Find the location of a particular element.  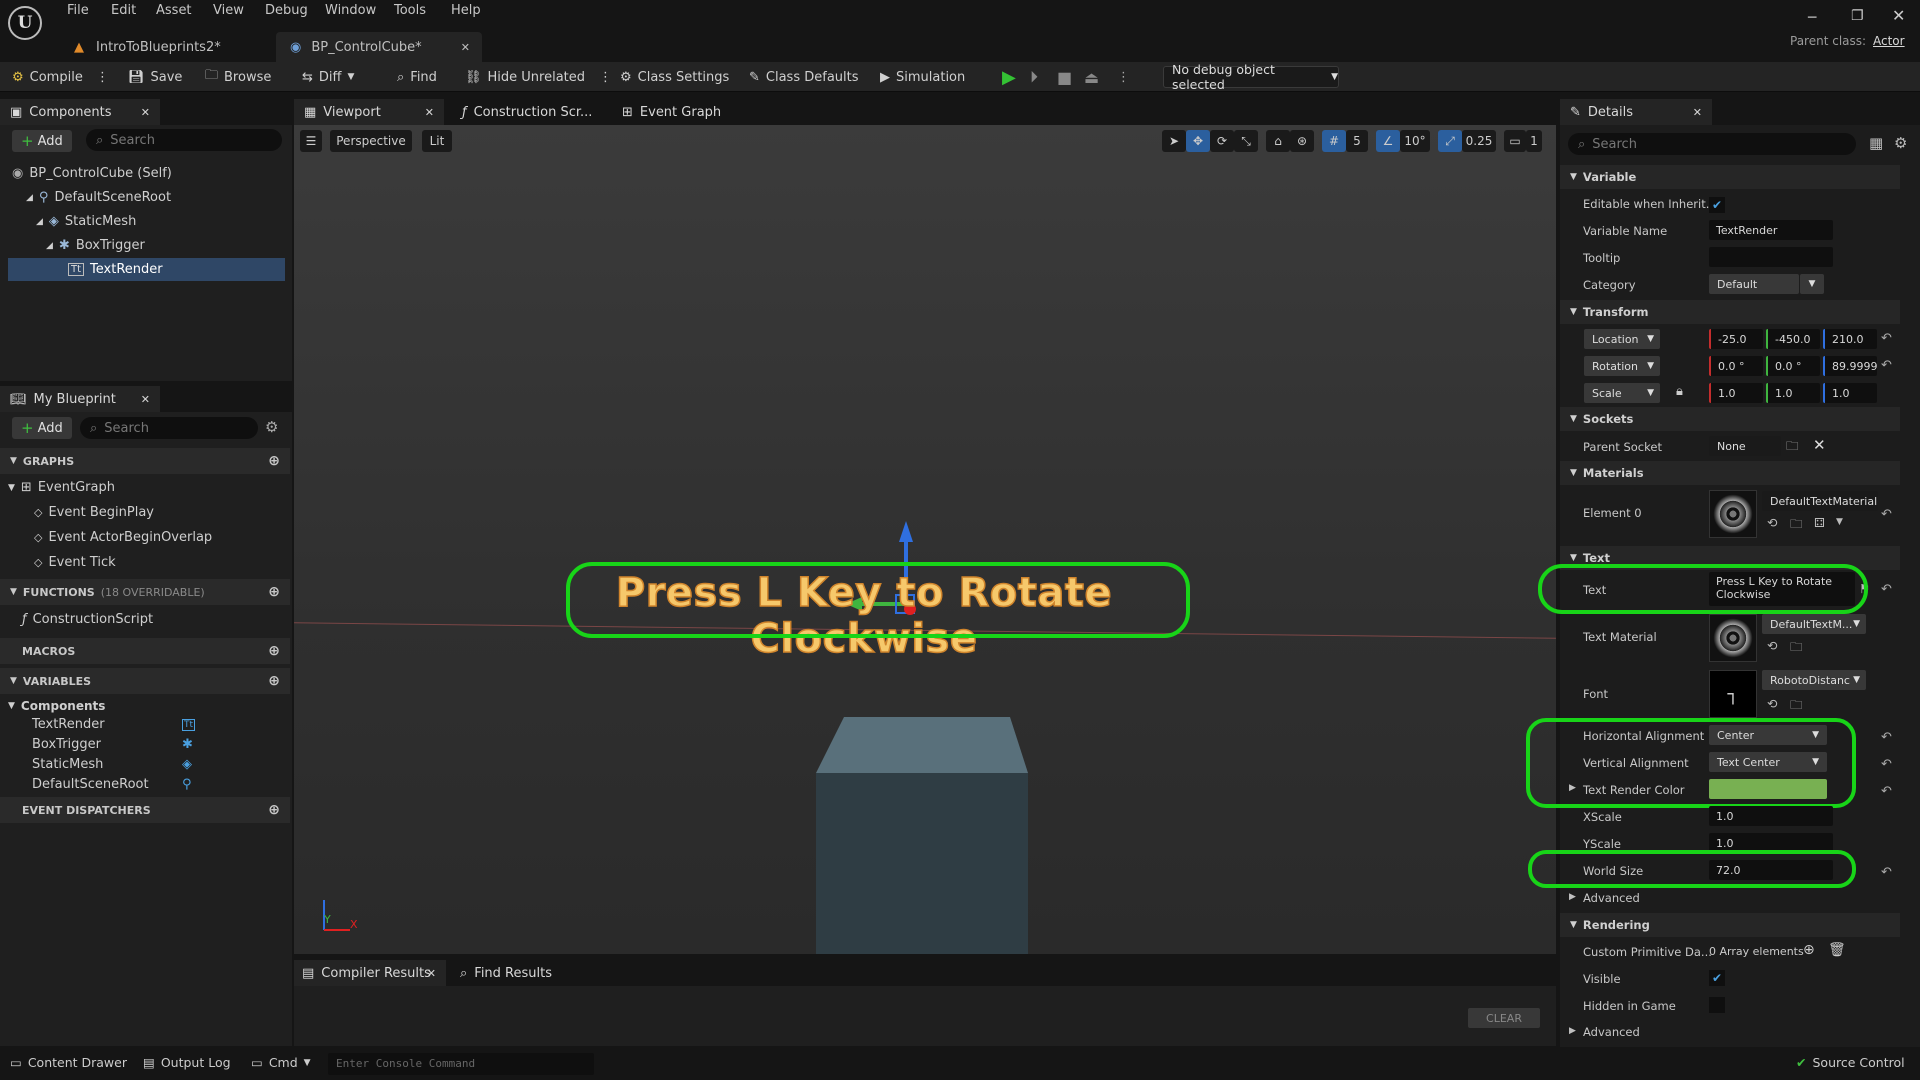

translate-icon: ✥ is located at coordinates (1198, 141).